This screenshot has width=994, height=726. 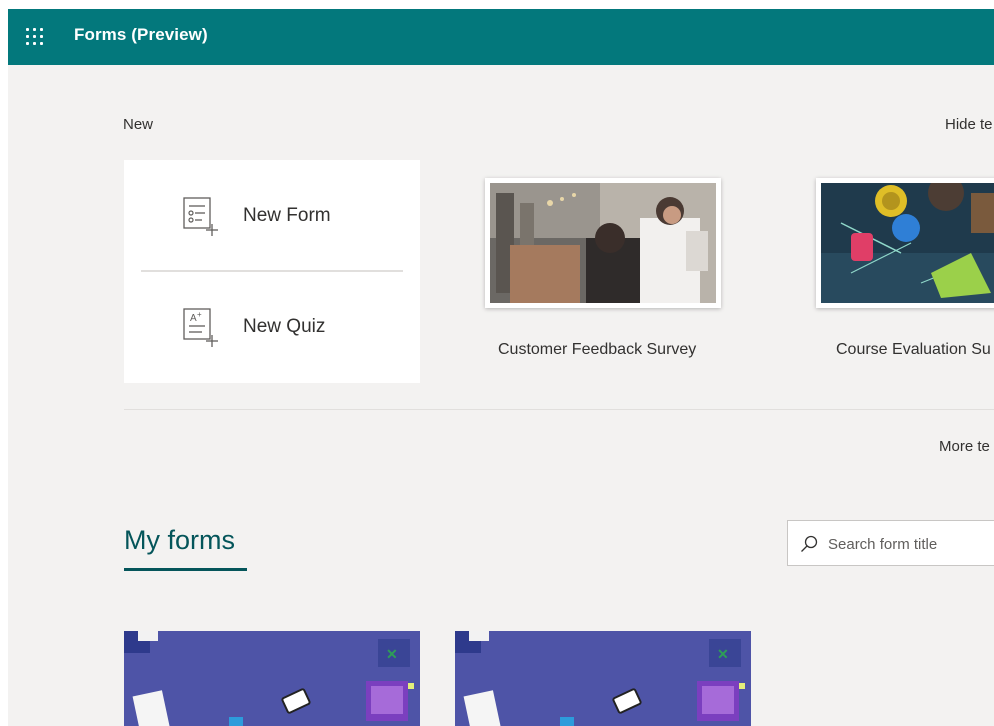 I want to click on top-bar: Forms (Preview), so click(x=501, y=37).